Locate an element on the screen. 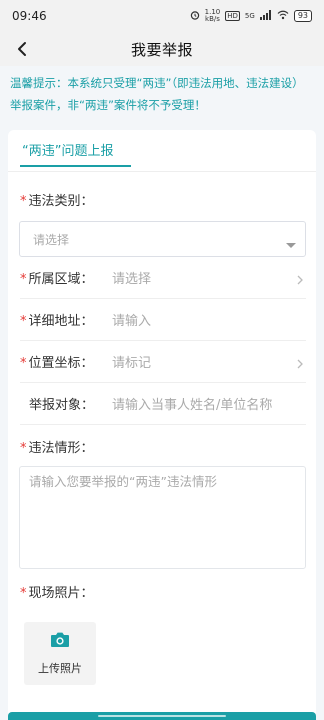 The width and height of the screenshot is (324, 720). violation-type-label: * 违法类别： is located at coordinates (57, 199).